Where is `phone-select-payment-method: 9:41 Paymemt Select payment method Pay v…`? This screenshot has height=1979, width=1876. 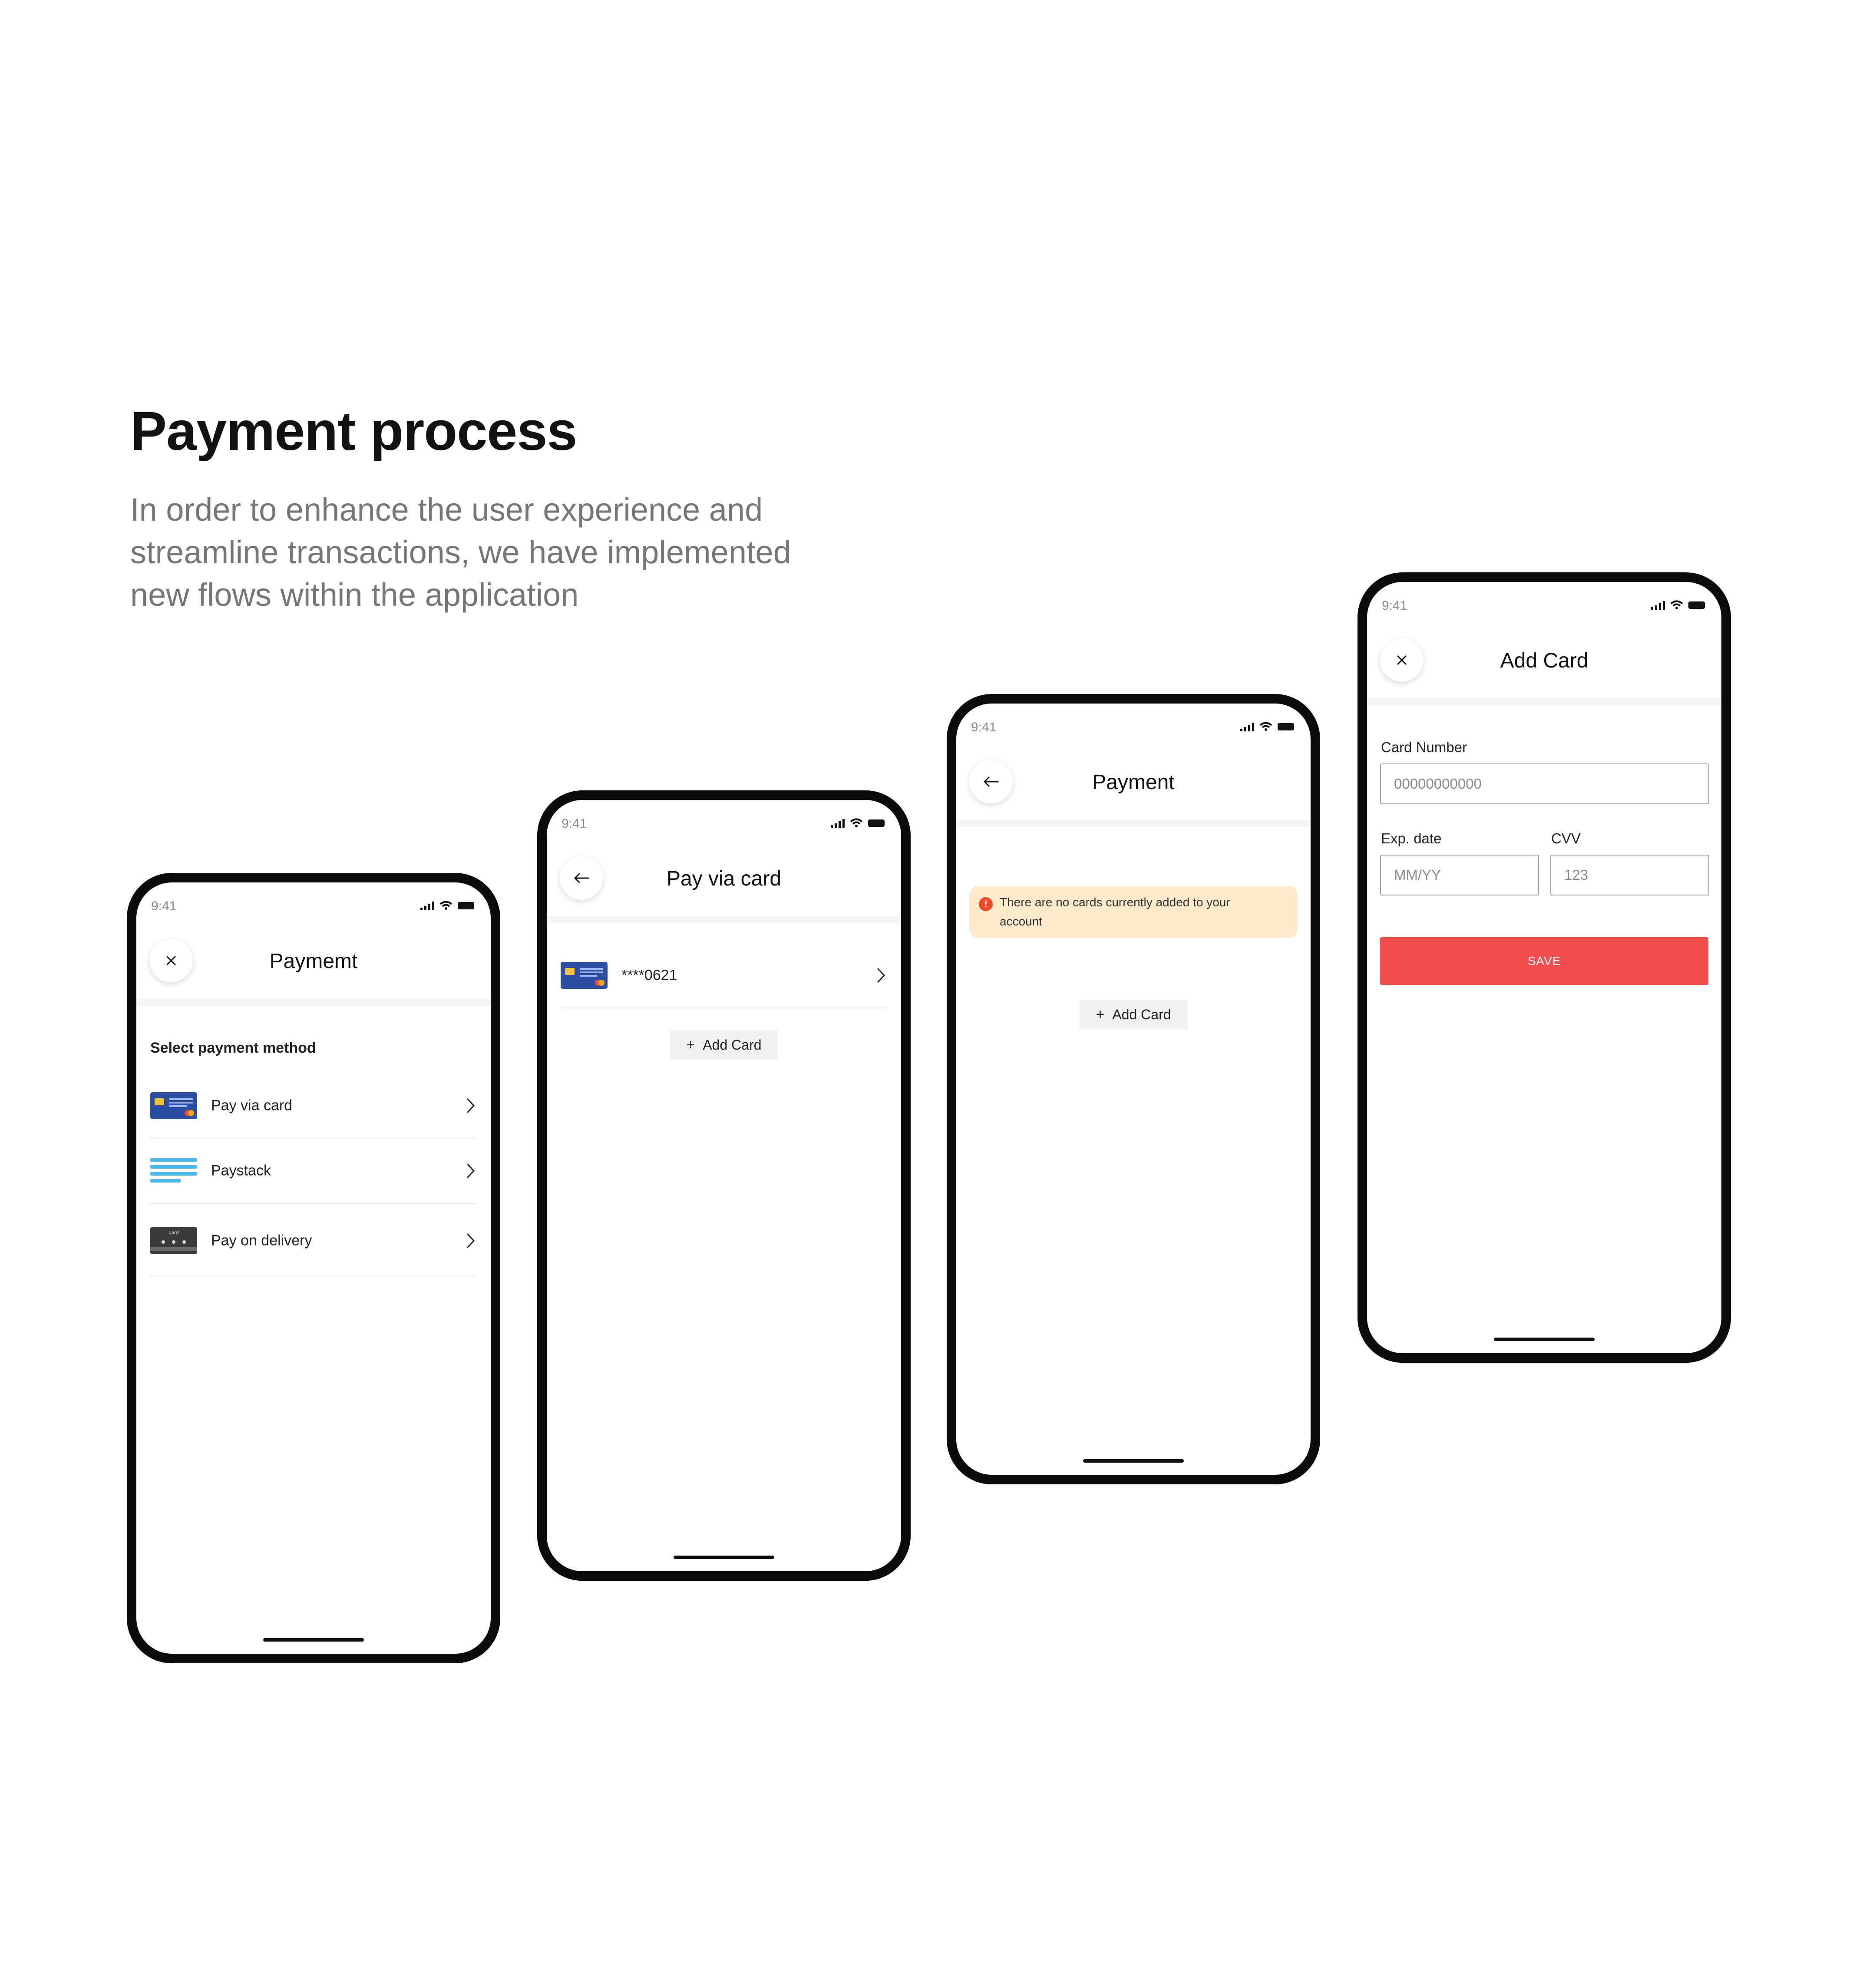 phone-select-payment-method: 9:41 Paymemt Select payment method Pay v… is located at coordinates (313, 1268).